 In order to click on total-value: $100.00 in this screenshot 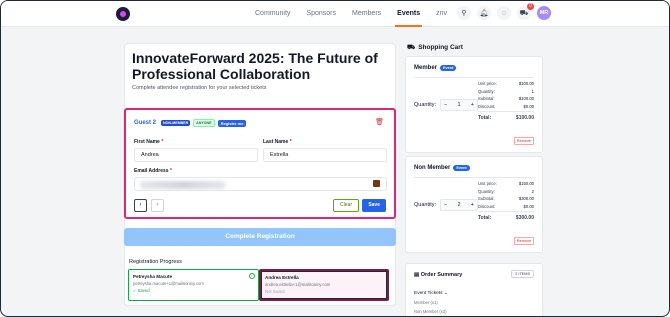, I will do `click(524, 118)`.